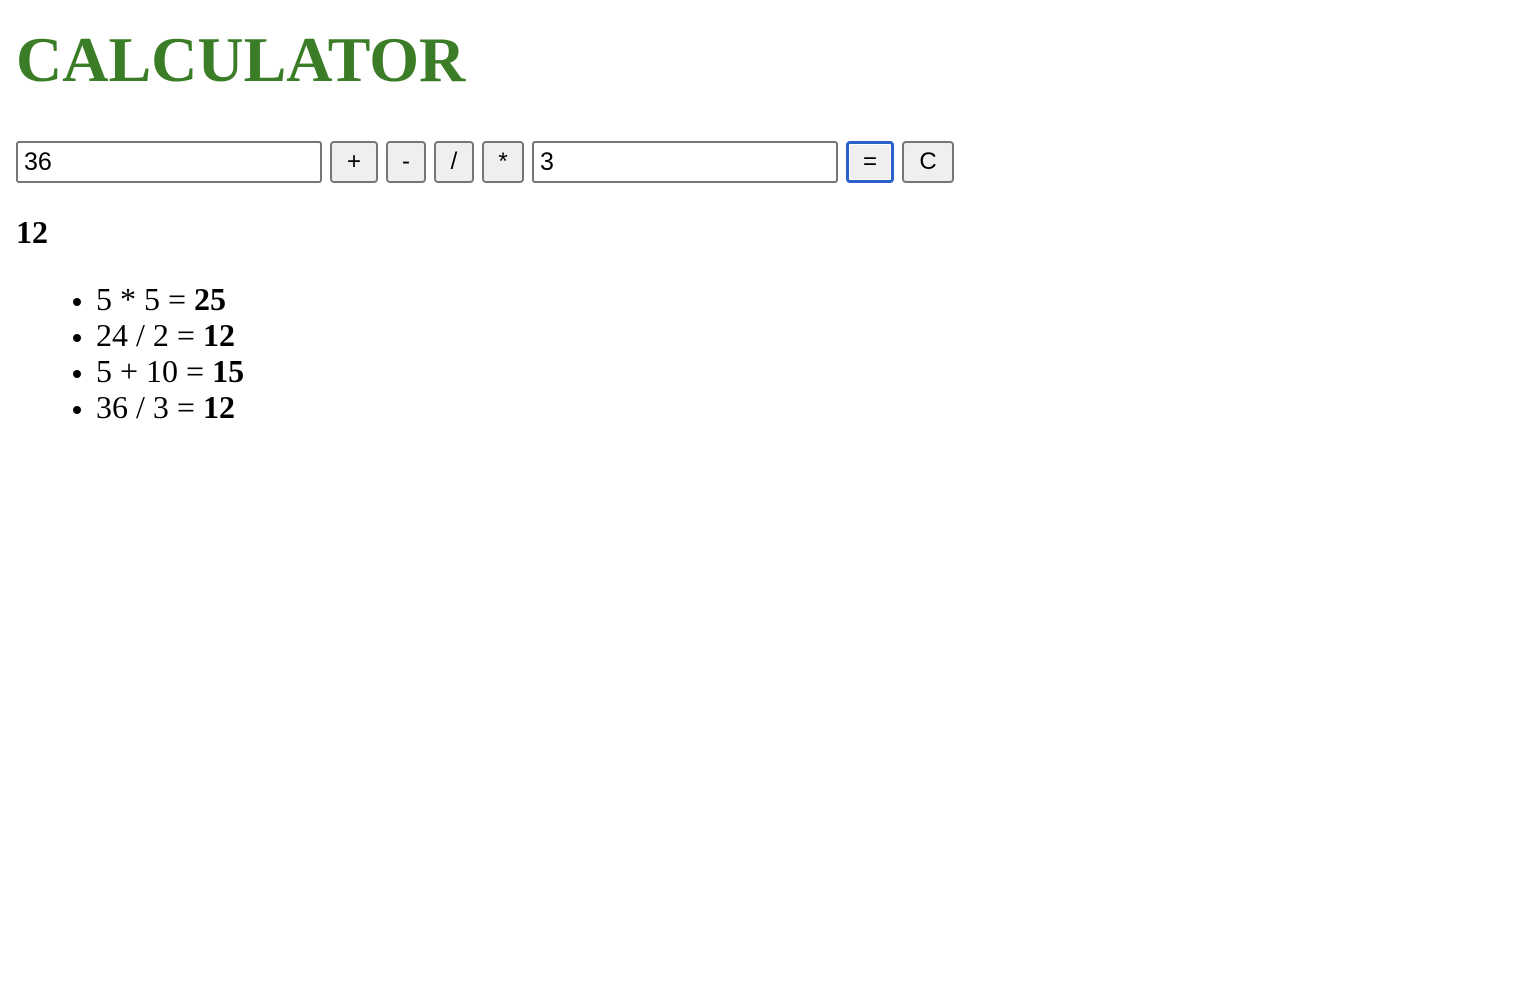 The image size is (1539, 991). What do you see at coordinates (928, 162) in the screenshot?
I see `clear-button: C` at bounding box center [928, 162].